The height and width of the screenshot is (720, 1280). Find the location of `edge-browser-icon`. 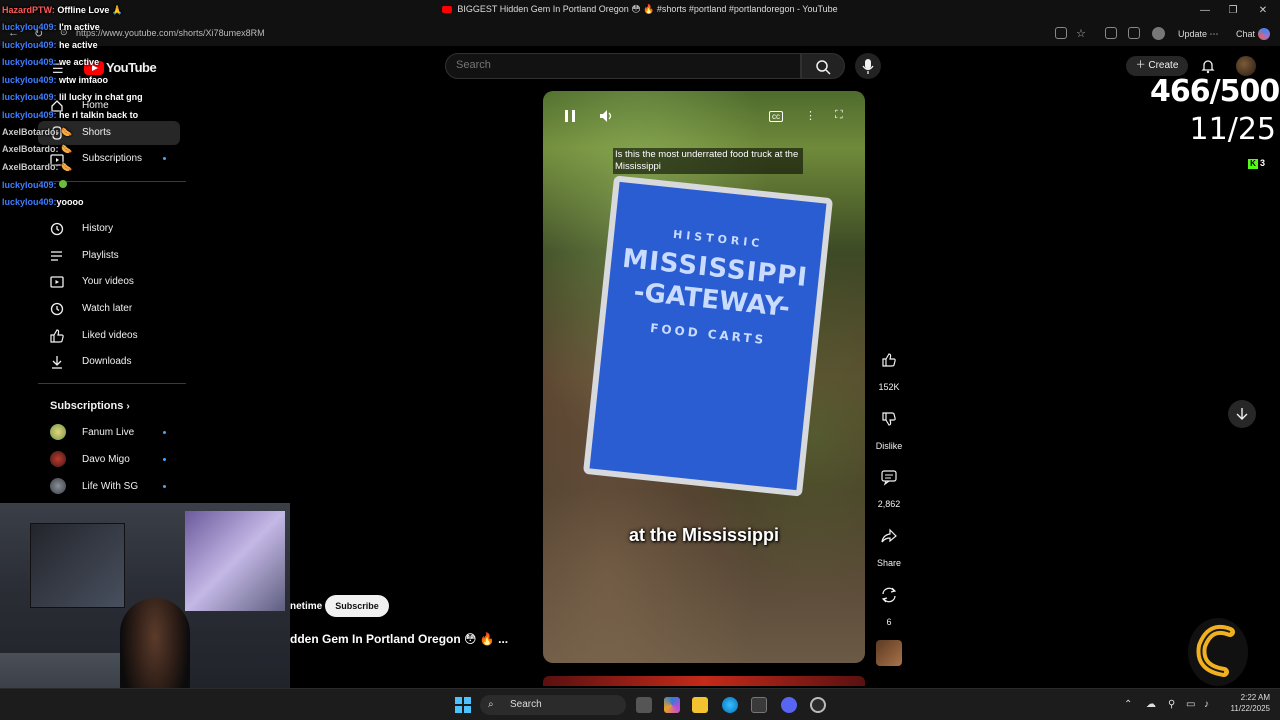

edge-browser-icon is located at coordinates (730, 705).